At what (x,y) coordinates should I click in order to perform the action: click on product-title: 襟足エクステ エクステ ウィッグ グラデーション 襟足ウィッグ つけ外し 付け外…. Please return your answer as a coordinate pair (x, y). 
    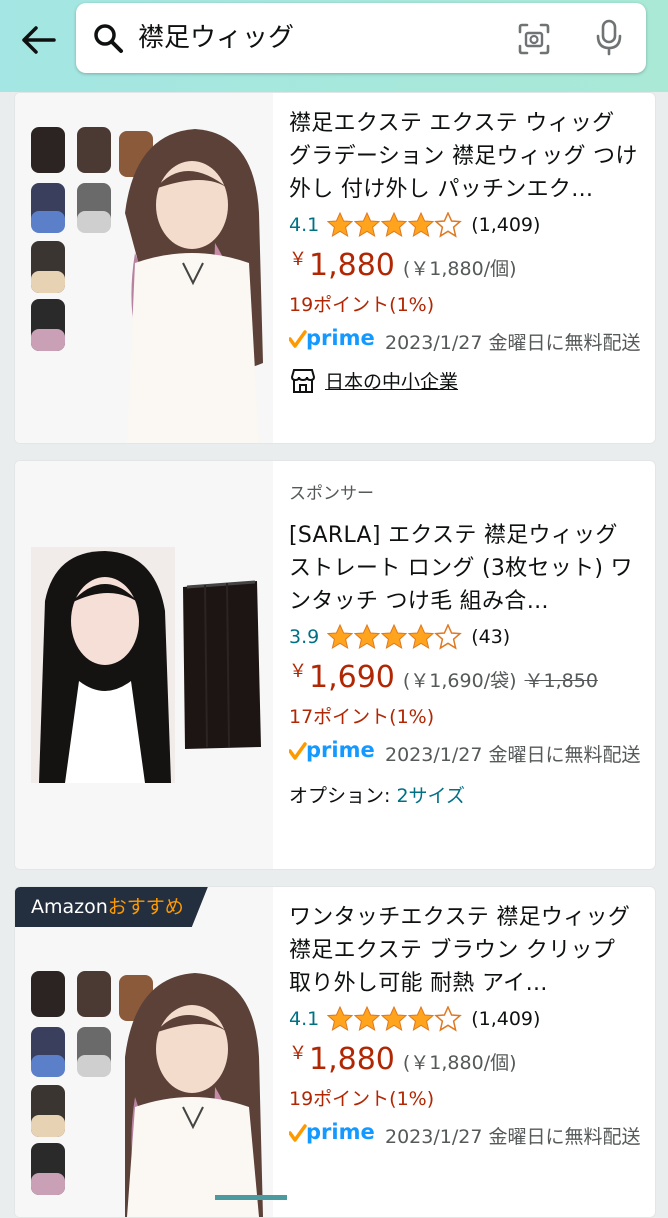
    Looking at the image, I should click on (465, 156).